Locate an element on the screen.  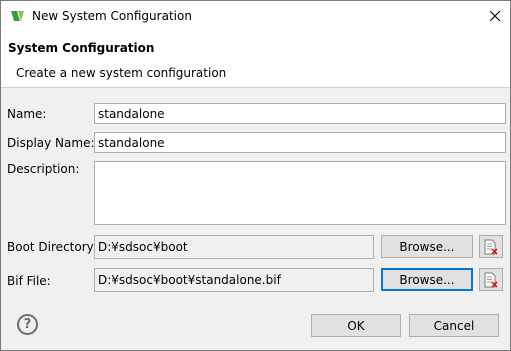
boot-directory-label: Boot Directory: is located at coordinates (52, 247).